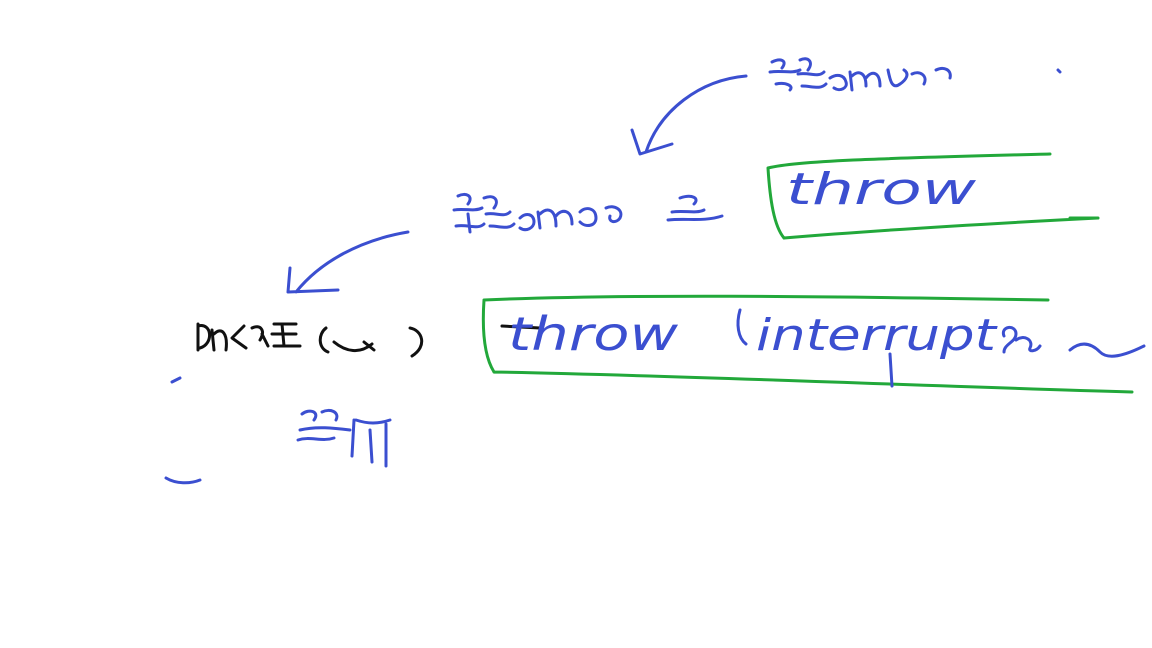  I want to click on box-top: throw, so click(933, 196).